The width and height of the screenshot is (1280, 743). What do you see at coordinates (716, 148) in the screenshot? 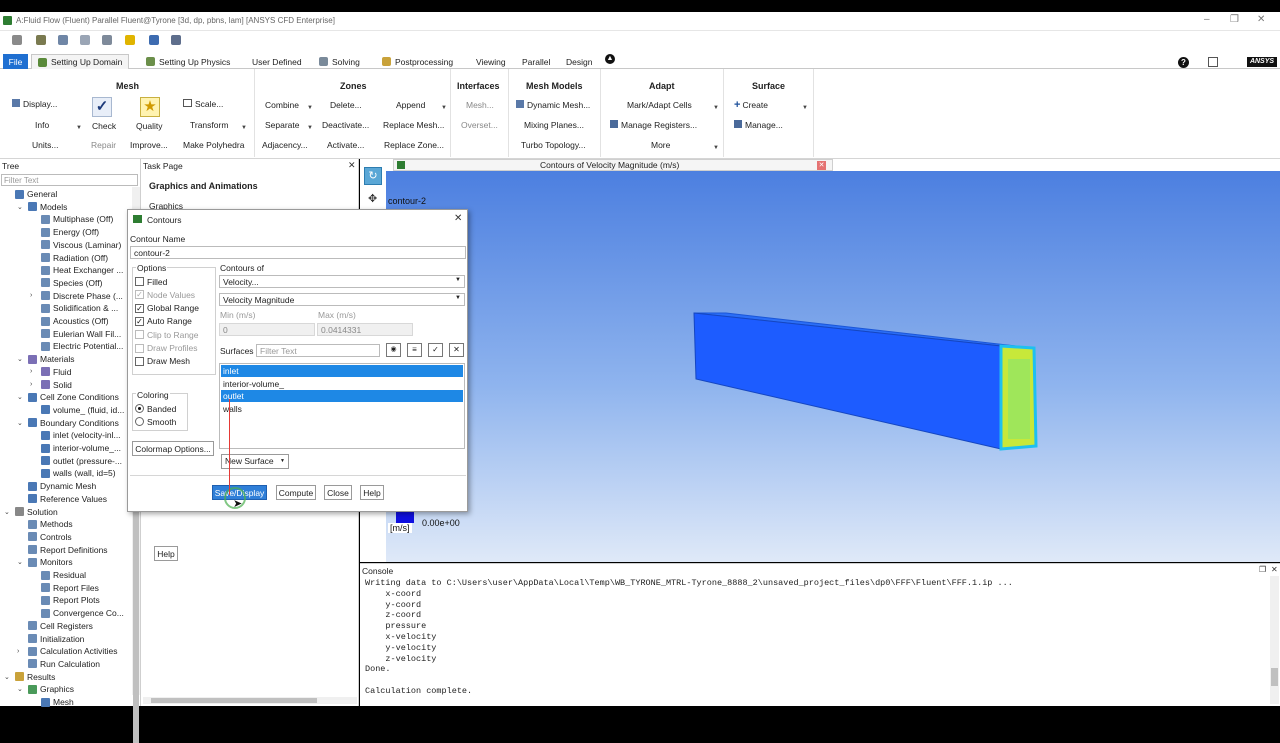
I see `more-dropdown-icon: ▼` at bounding box center [716, 148].